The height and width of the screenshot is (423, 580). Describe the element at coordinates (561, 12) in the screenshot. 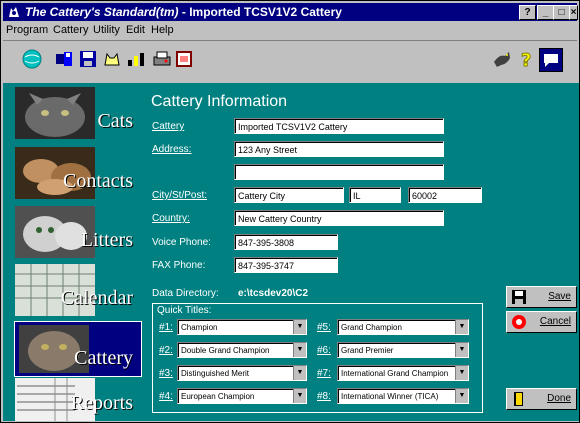

I see `maximize-button: □` at that location.